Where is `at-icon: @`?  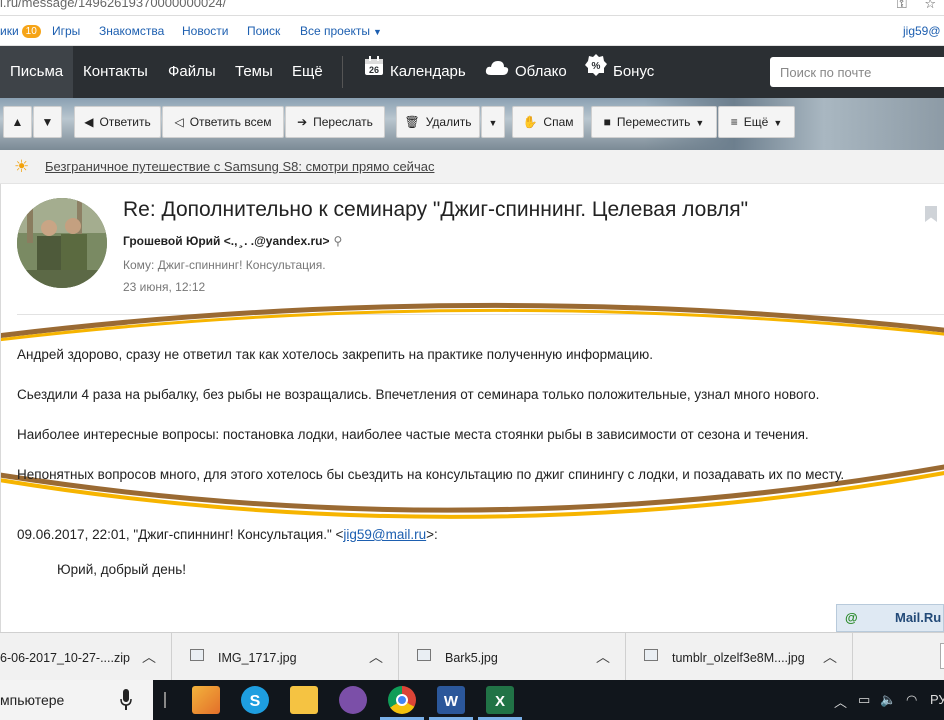
at-icon: @ is located at coordinates (851, 617).